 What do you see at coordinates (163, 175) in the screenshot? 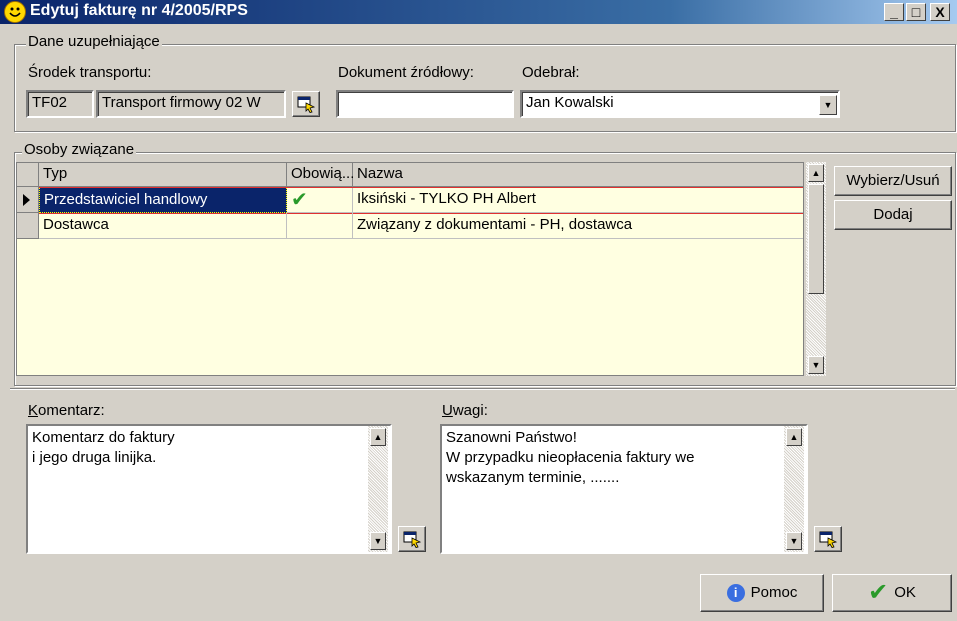
I see `column-header-typ: Typ` at bounding box center [163, 175].